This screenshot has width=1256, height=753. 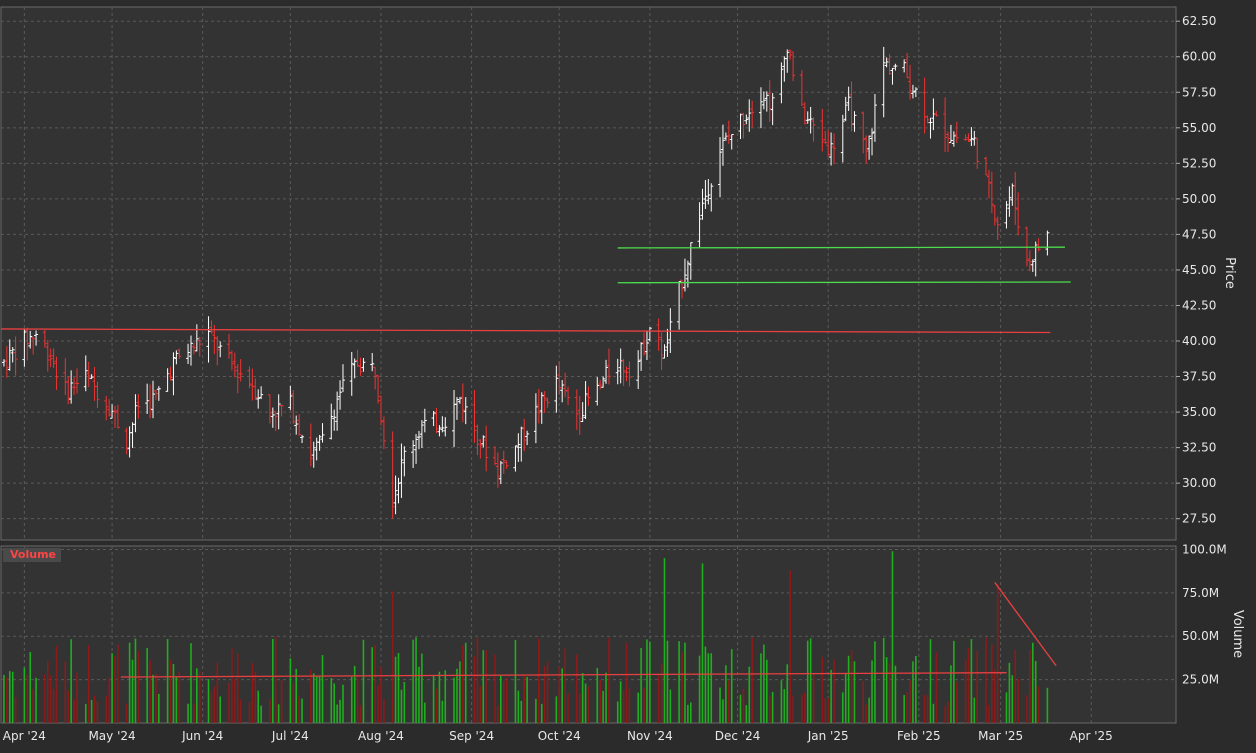 I want to click on month-tick-label: Jul '24, so click(x=290, y=736).